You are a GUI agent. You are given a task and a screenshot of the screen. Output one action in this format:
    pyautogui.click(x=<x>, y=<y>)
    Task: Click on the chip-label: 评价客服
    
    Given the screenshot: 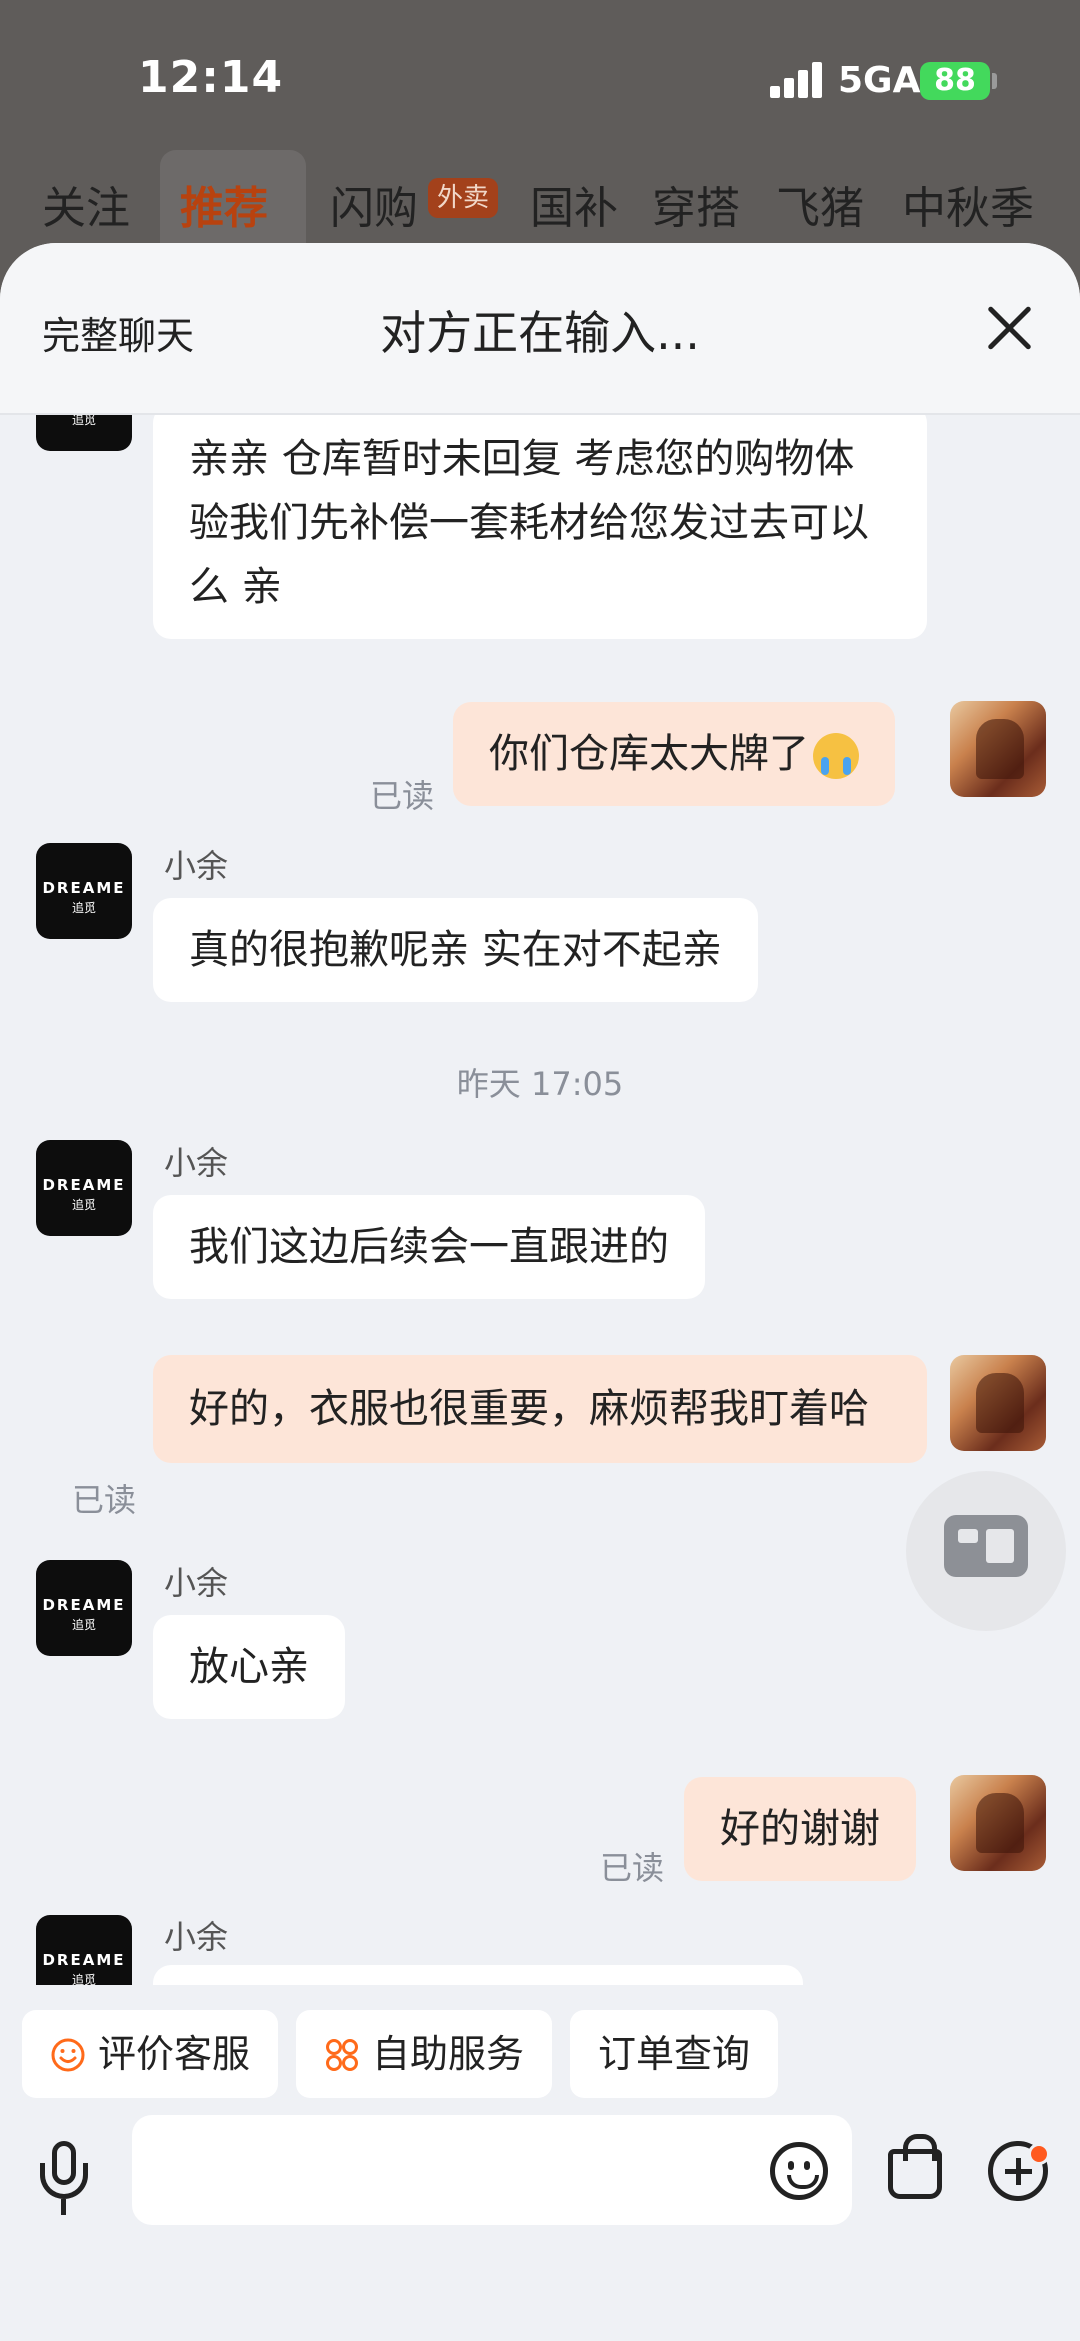 What is the action you would take?
    pyautogui.click(x=174, y=2054)
    